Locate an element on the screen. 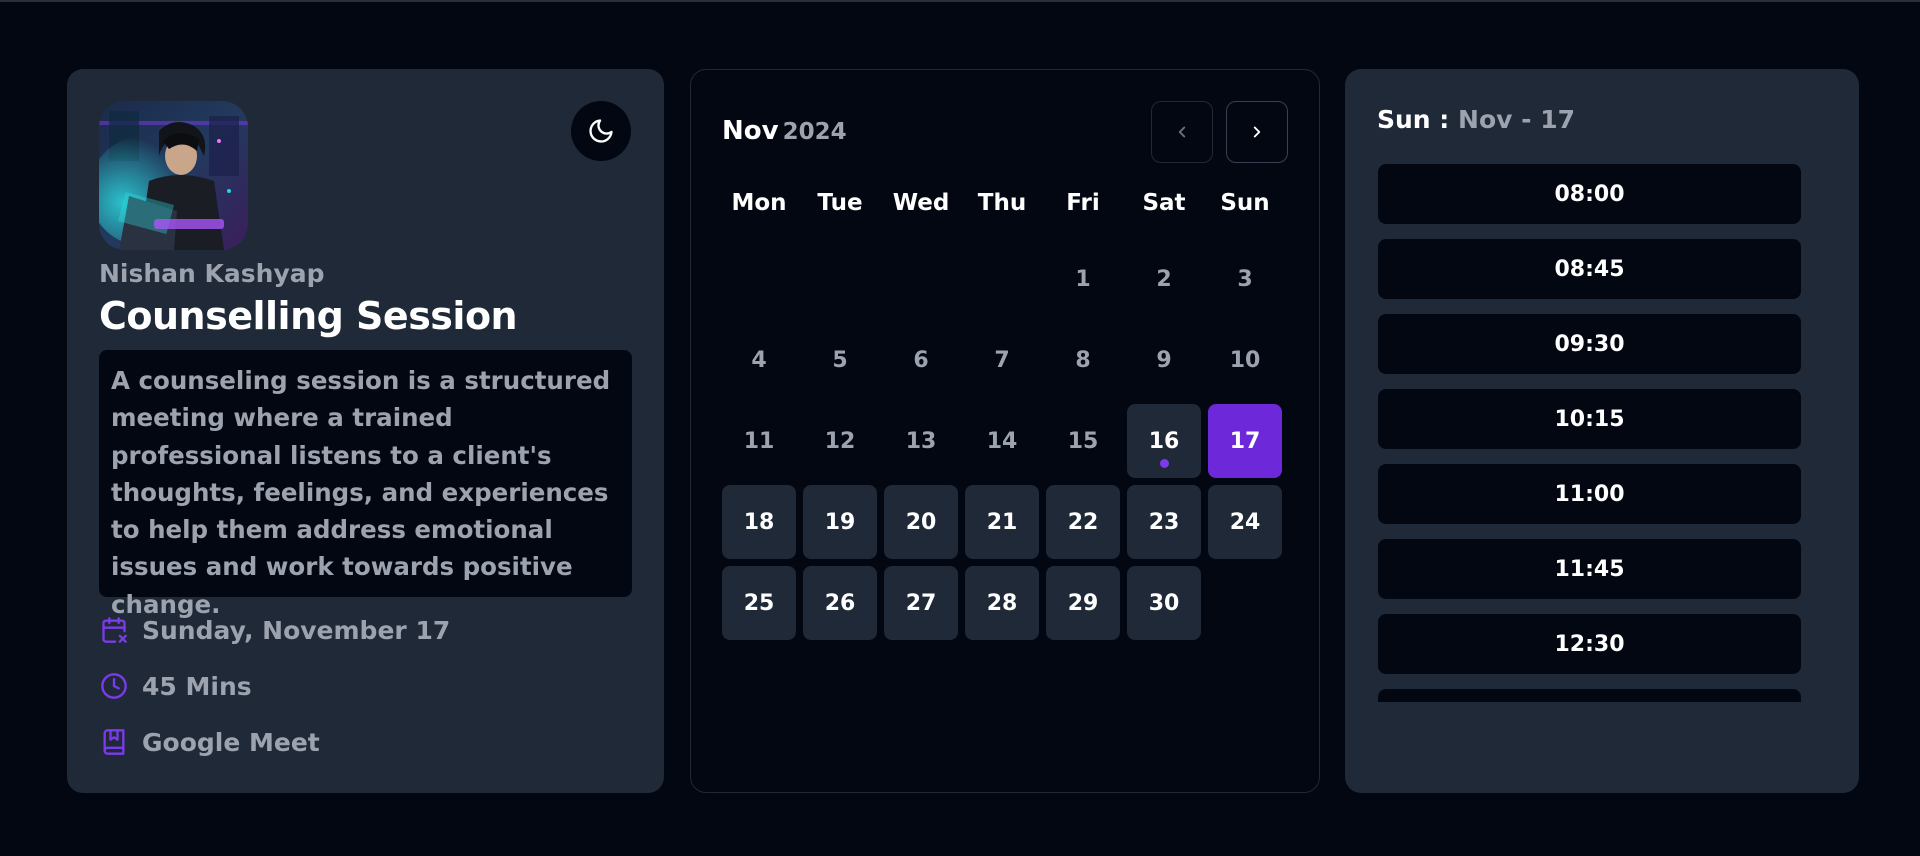 The width and height of the screenshot is (1920, 856). calendar-day-number: 28 is located at coordinates (1002, 603).